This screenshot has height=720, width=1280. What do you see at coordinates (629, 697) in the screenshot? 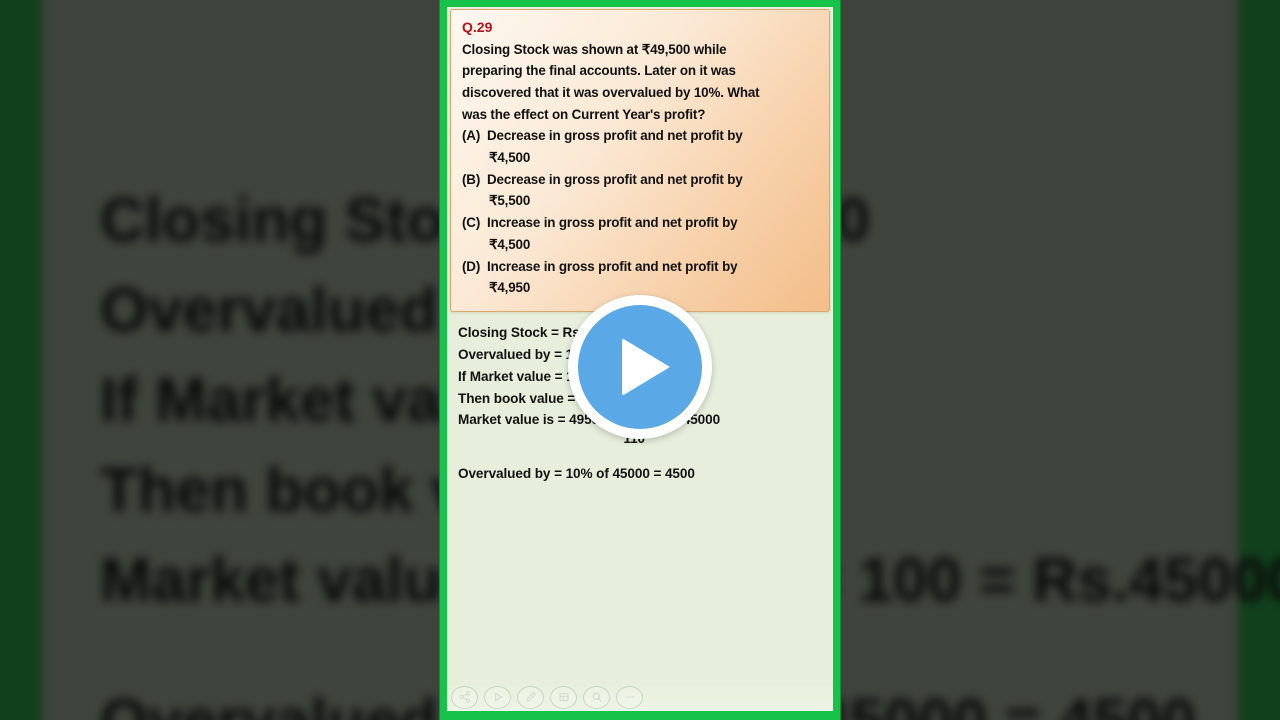
I see `more-icon` at bounding box center [629, 697].